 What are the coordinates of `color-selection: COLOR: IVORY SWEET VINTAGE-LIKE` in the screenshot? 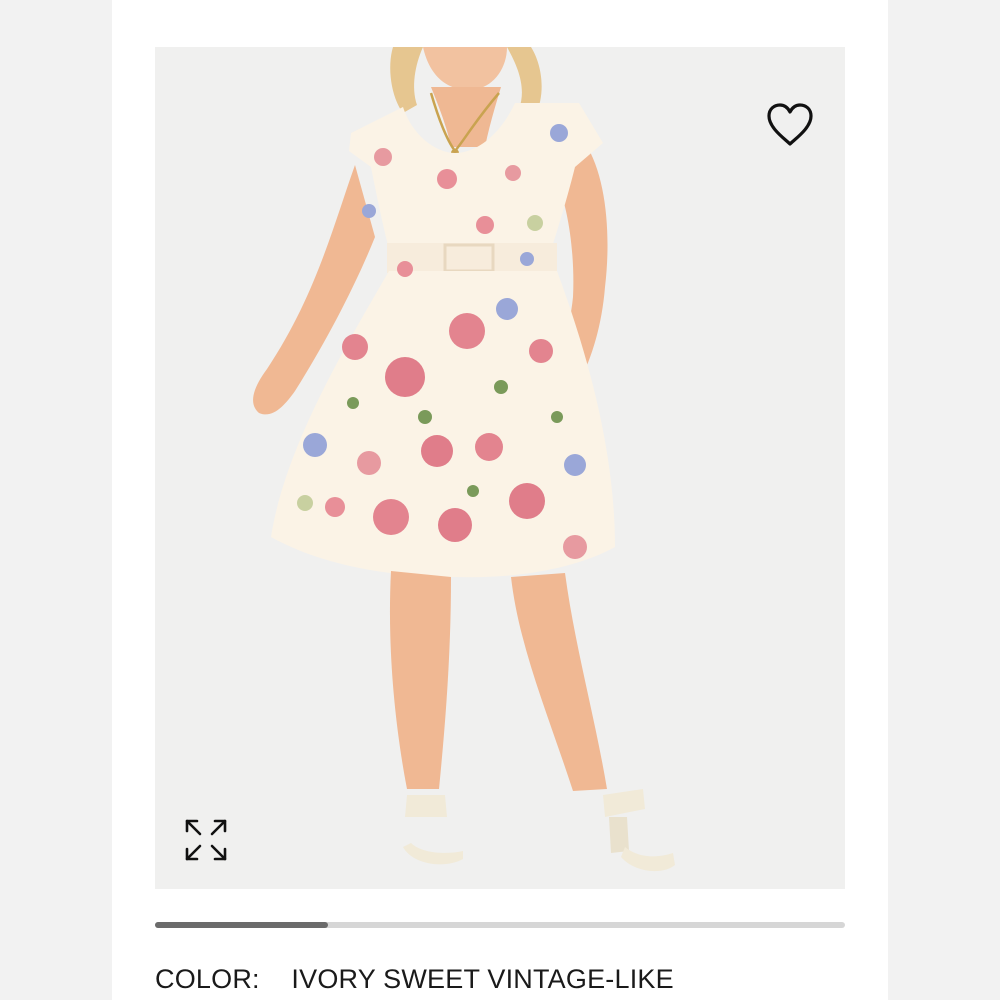 It's located at (414, 982).